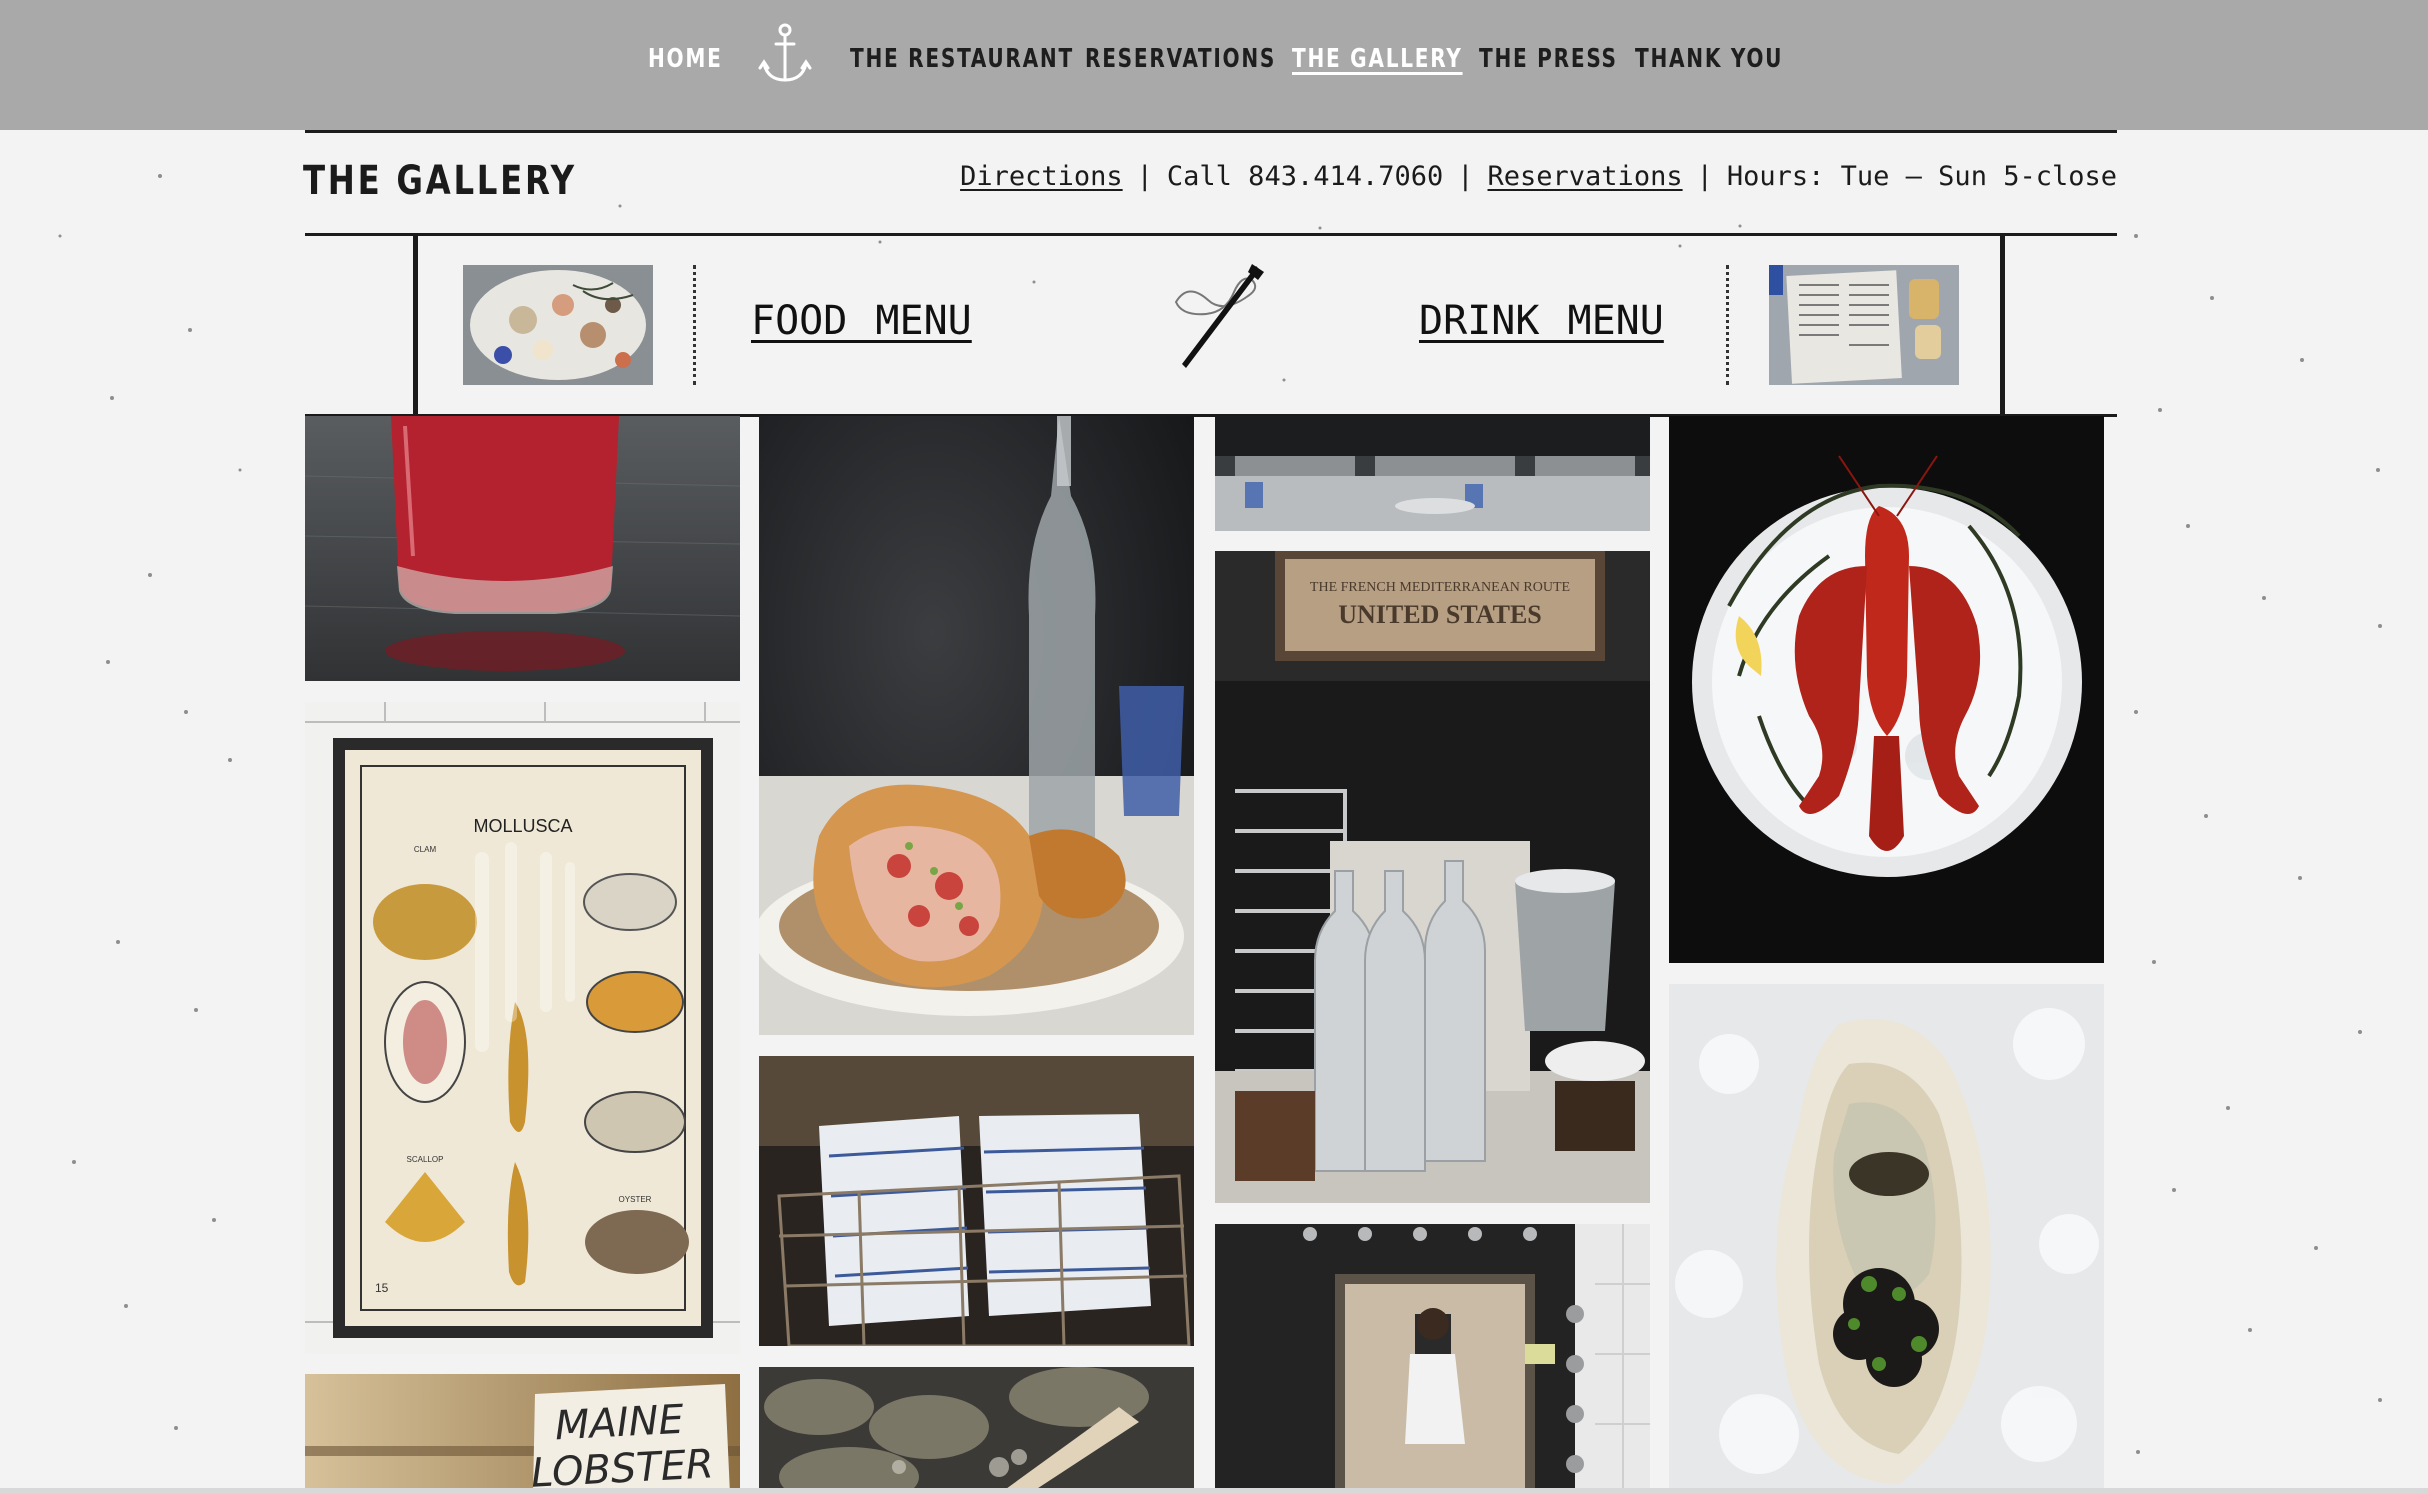 The image size is (2428, 1494). I want to click on mollusca-poster-image: MOLLUSCA CLAM OYSTER SCALLOP 15, so click(522, 1028).